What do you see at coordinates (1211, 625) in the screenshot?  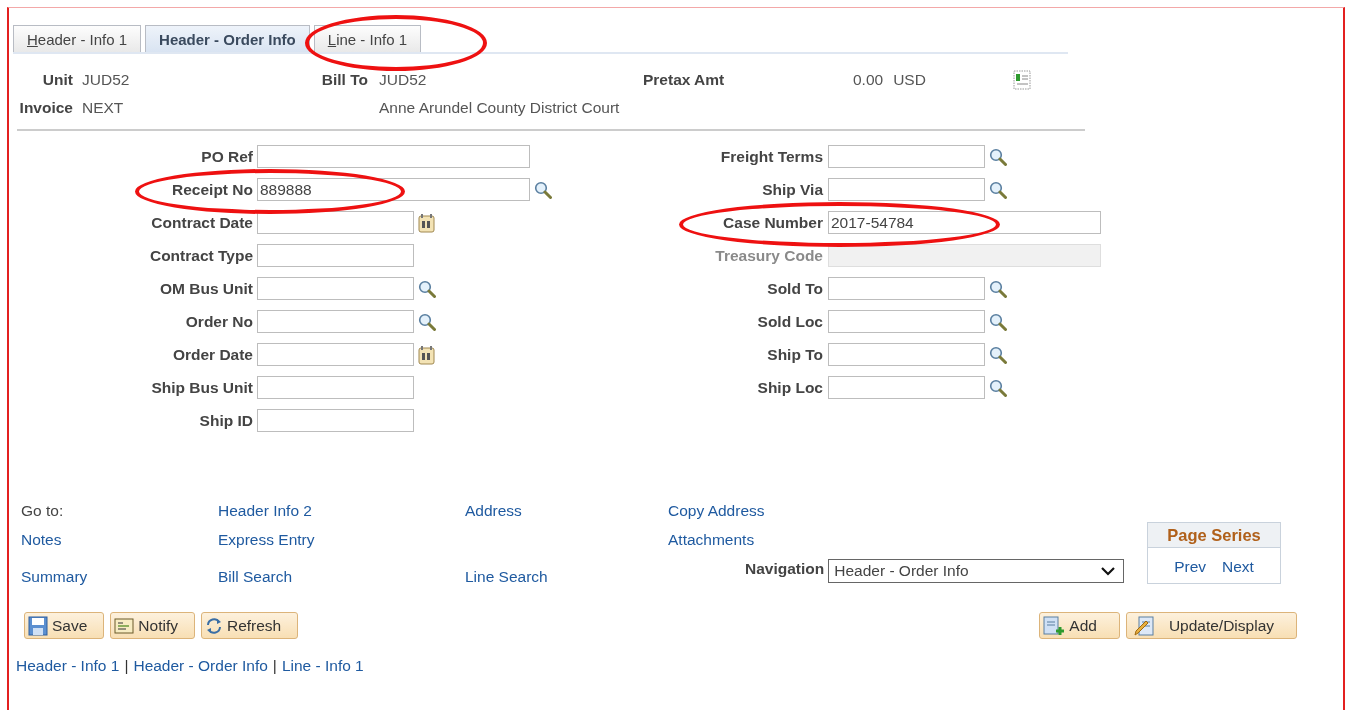 I see `update-button: Update/Display` at bounding box center [1211, 625].